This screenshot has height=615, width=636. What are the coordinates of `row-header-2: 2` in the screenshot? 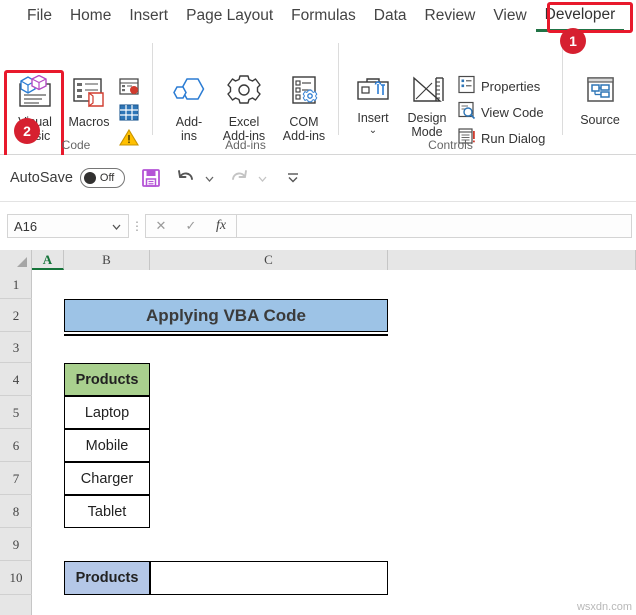 It's located at (16, 315).